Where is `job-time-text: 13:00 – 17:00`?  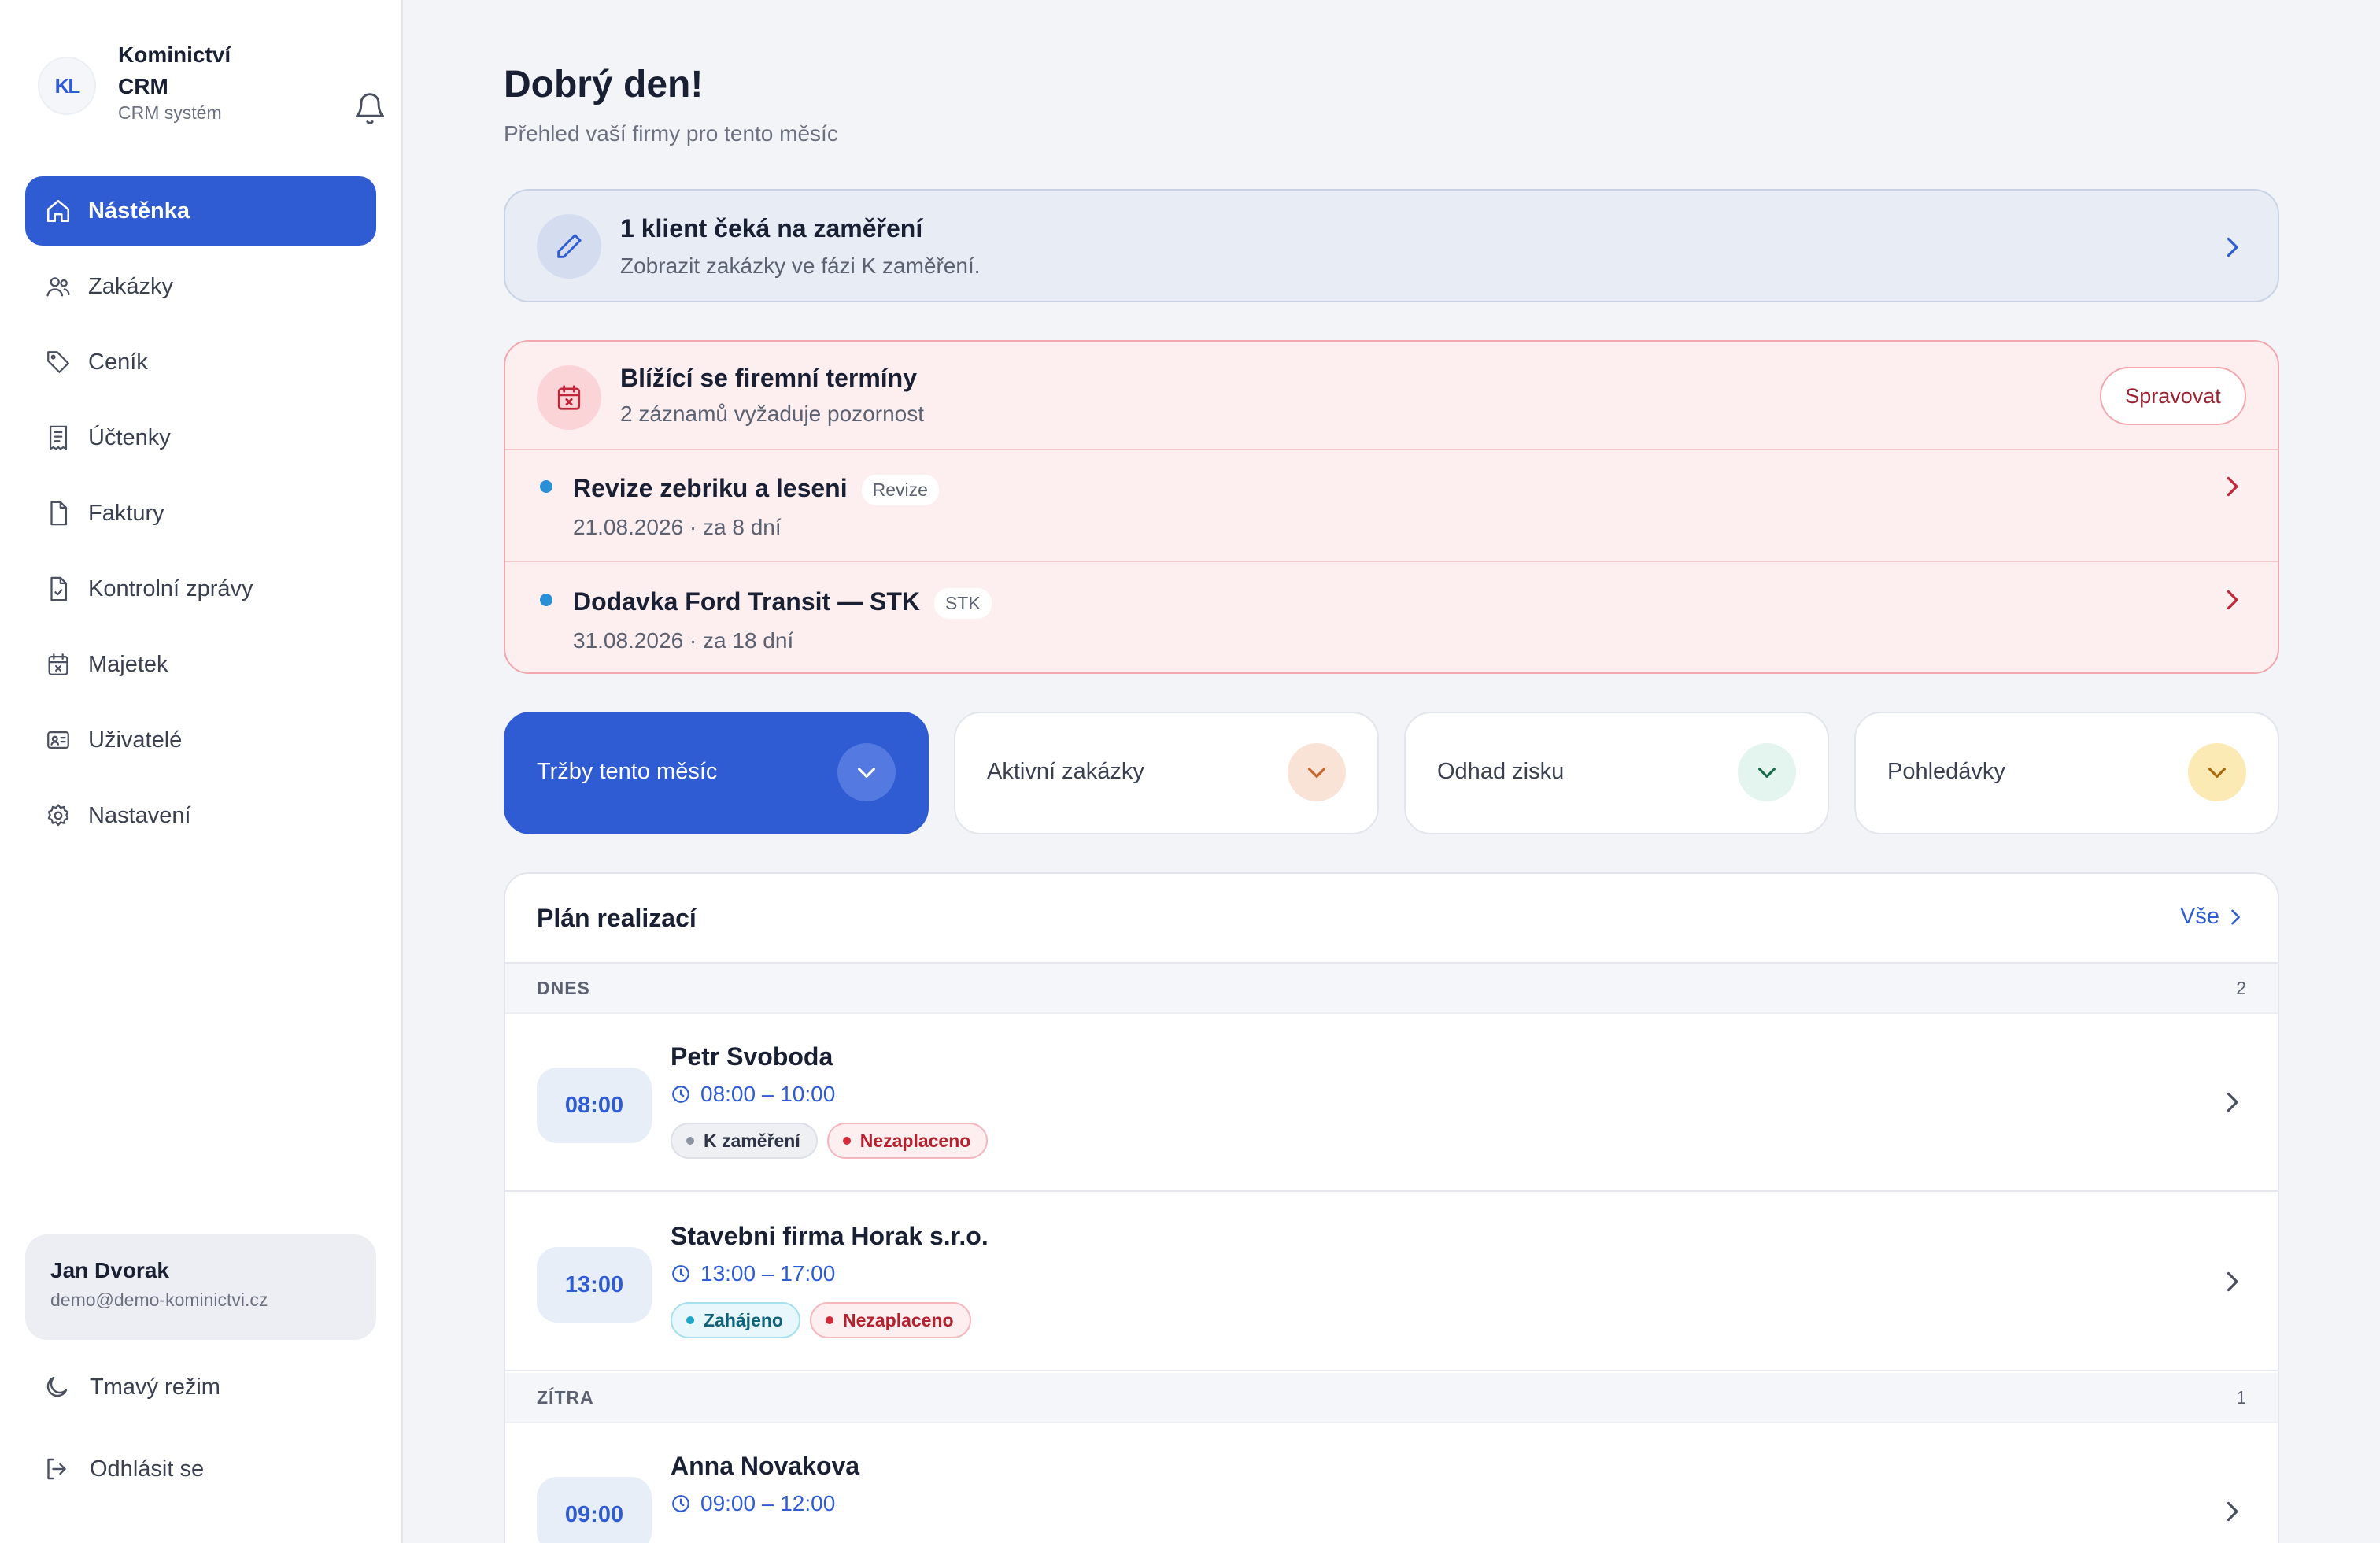 job-time-text: 13:00 – 17:00 is located at coordinates (768, 1273).